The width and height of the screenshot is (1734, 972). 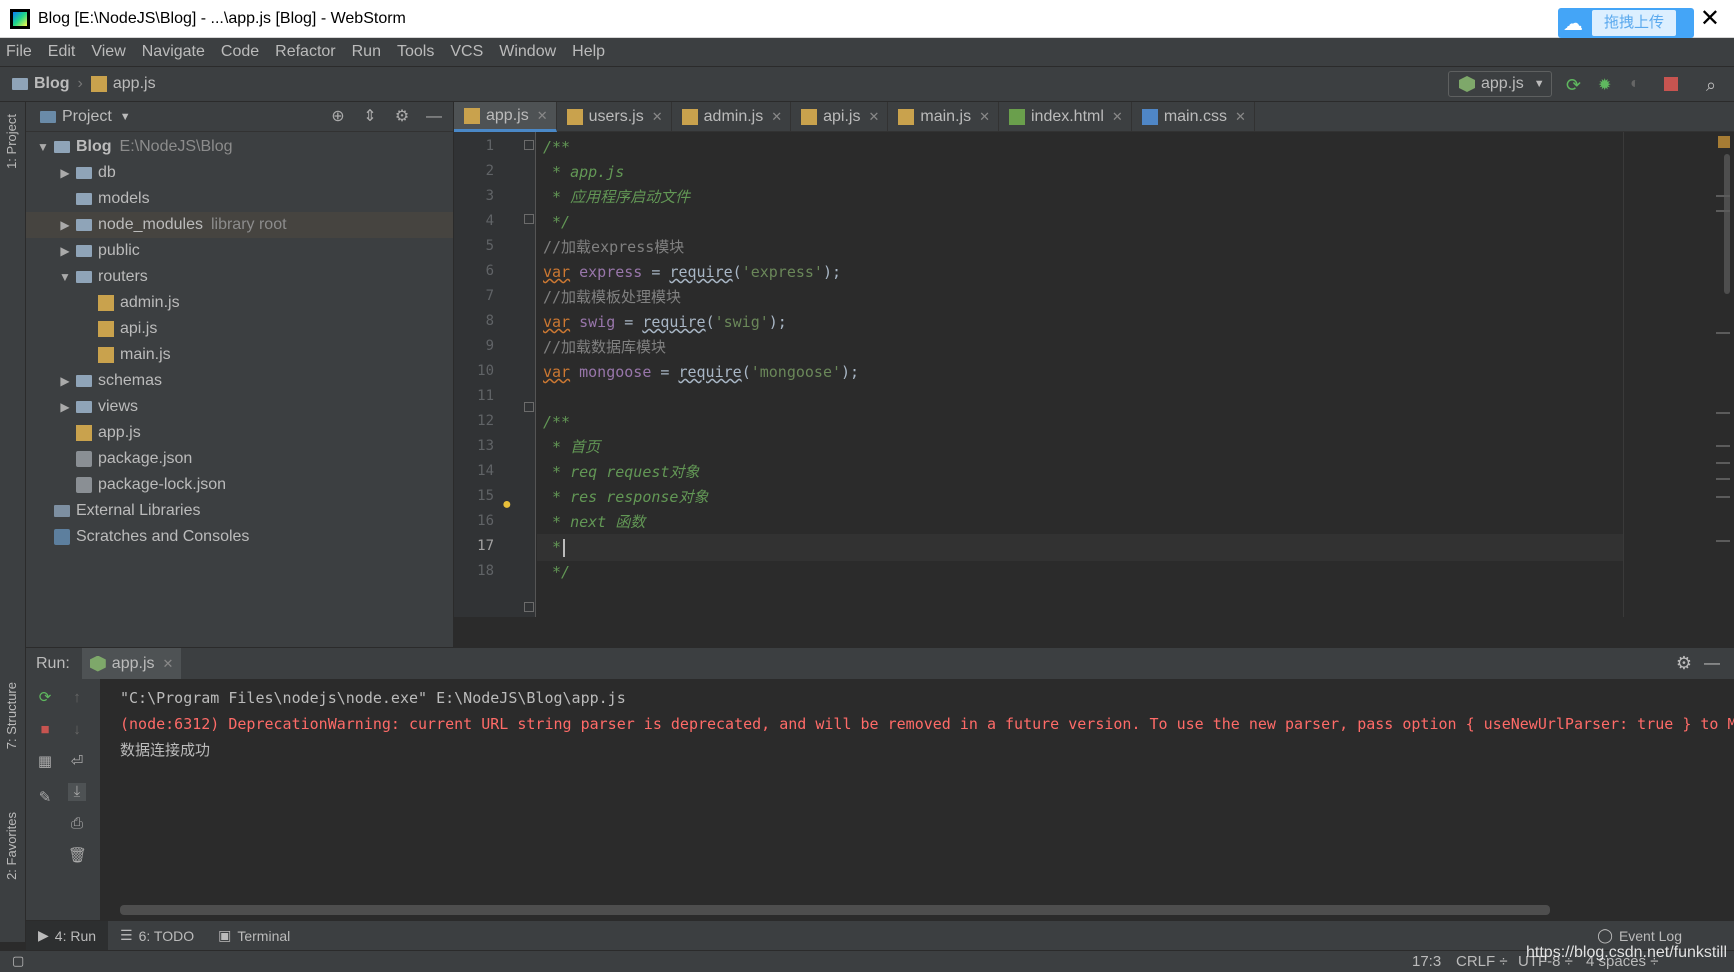 What do you see at coordinates (239, 485) in the screenshot?
I see `tree-item: package-lock.json` at bounding box center [239, 485].